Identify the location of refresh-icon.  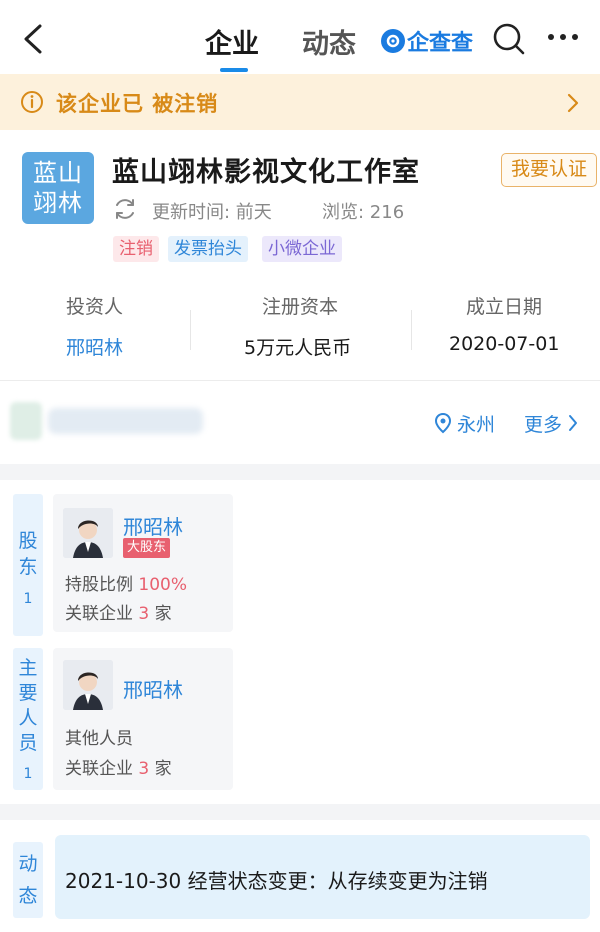
(125, 209).